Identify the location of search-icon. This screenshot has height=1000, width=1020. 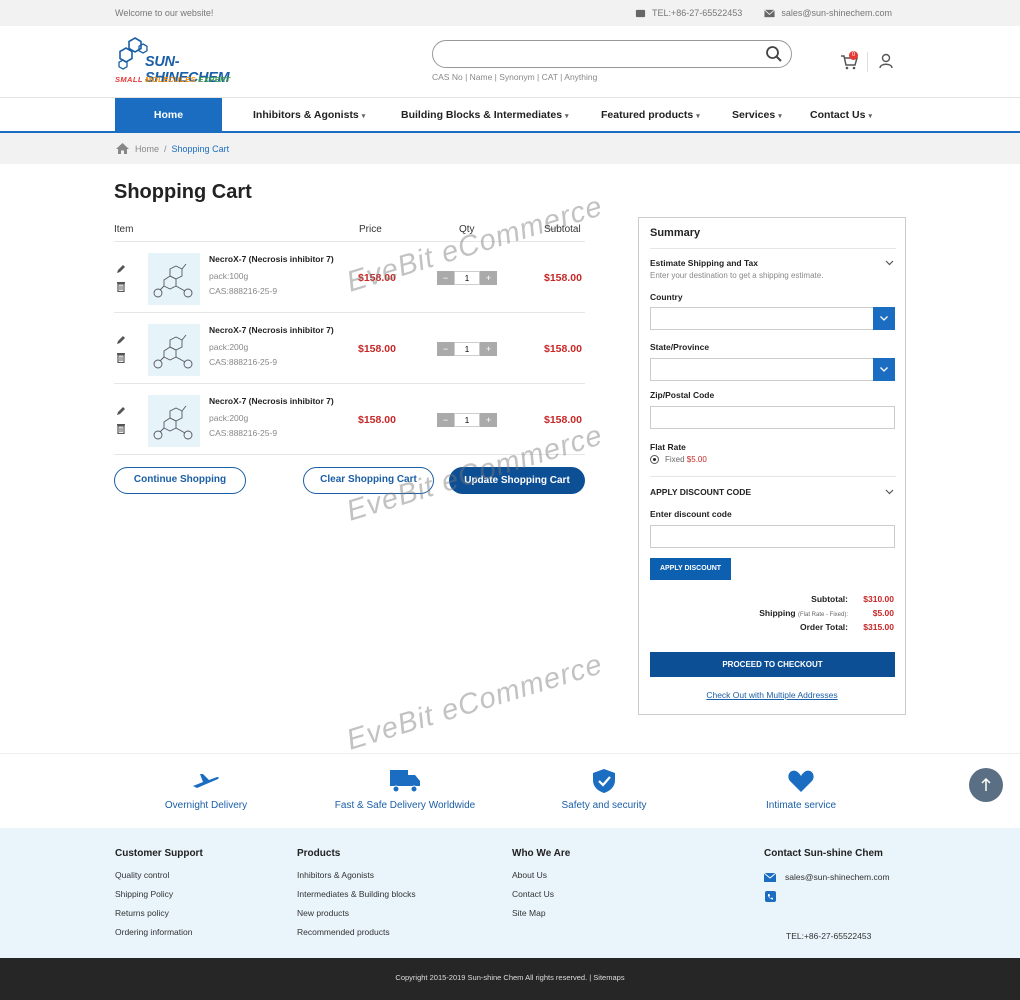
(774, 54).